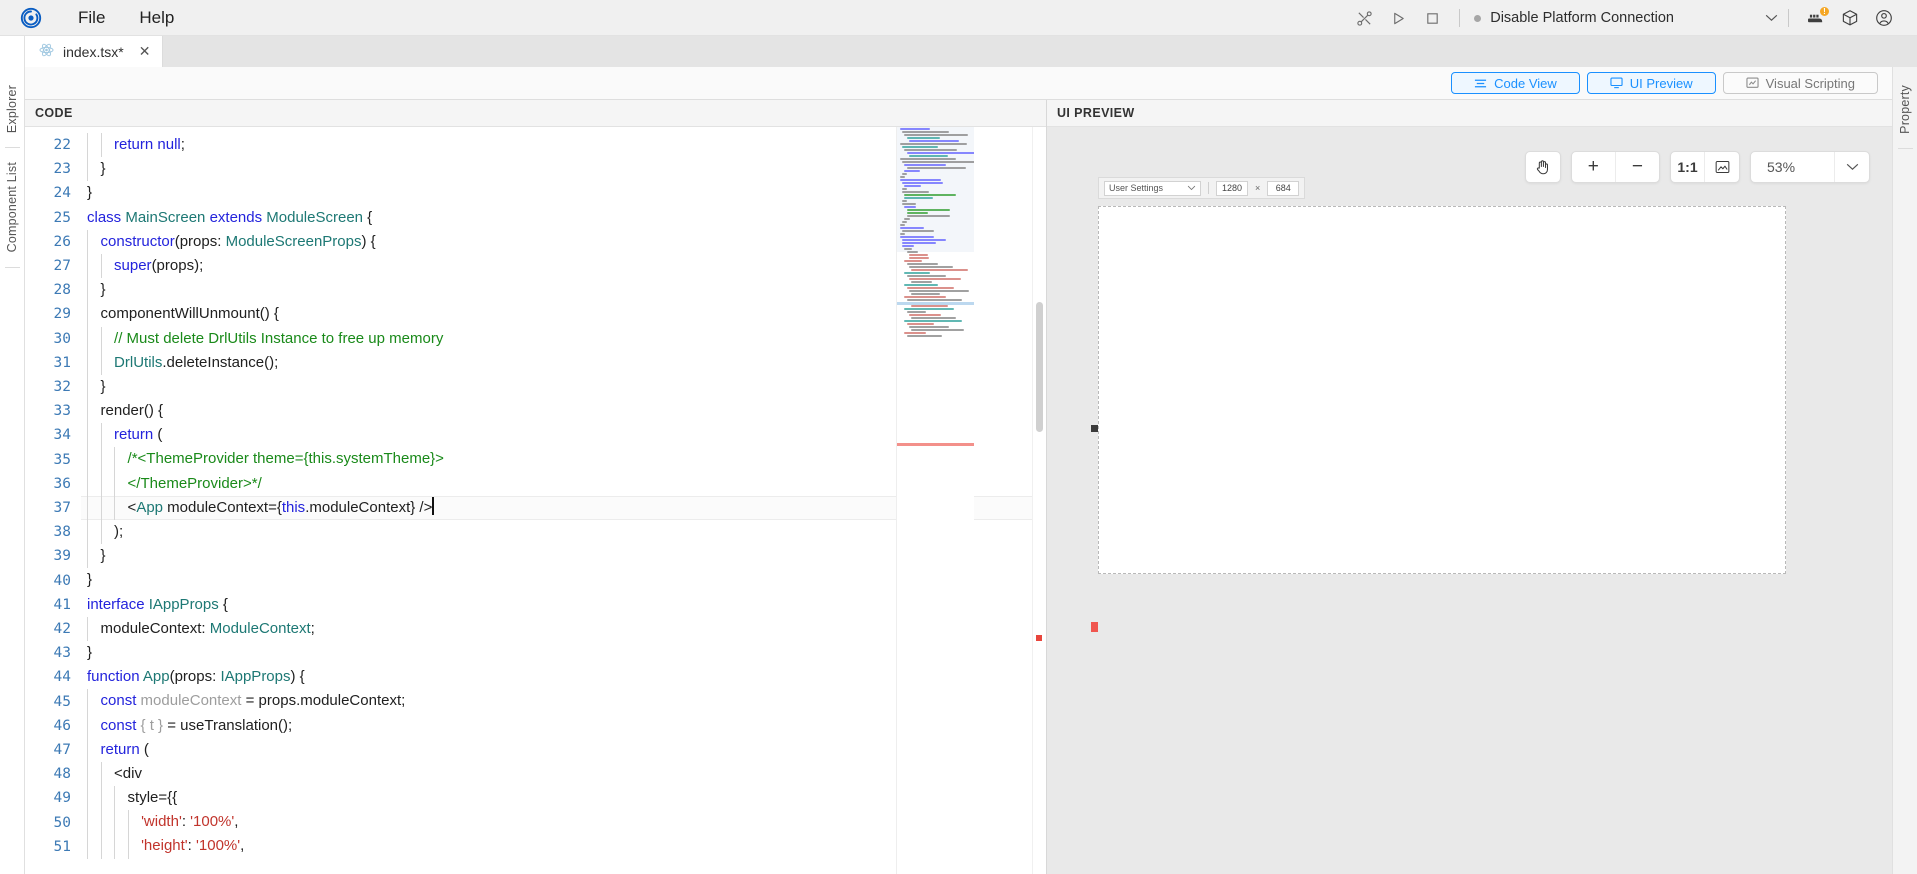 Image resolution: width=1917 pixels, height=874 pixels. Describe the element at coordinates (12, 109) in the screenshot. I see `sidebar-item-explorer: Explorer` at that location.